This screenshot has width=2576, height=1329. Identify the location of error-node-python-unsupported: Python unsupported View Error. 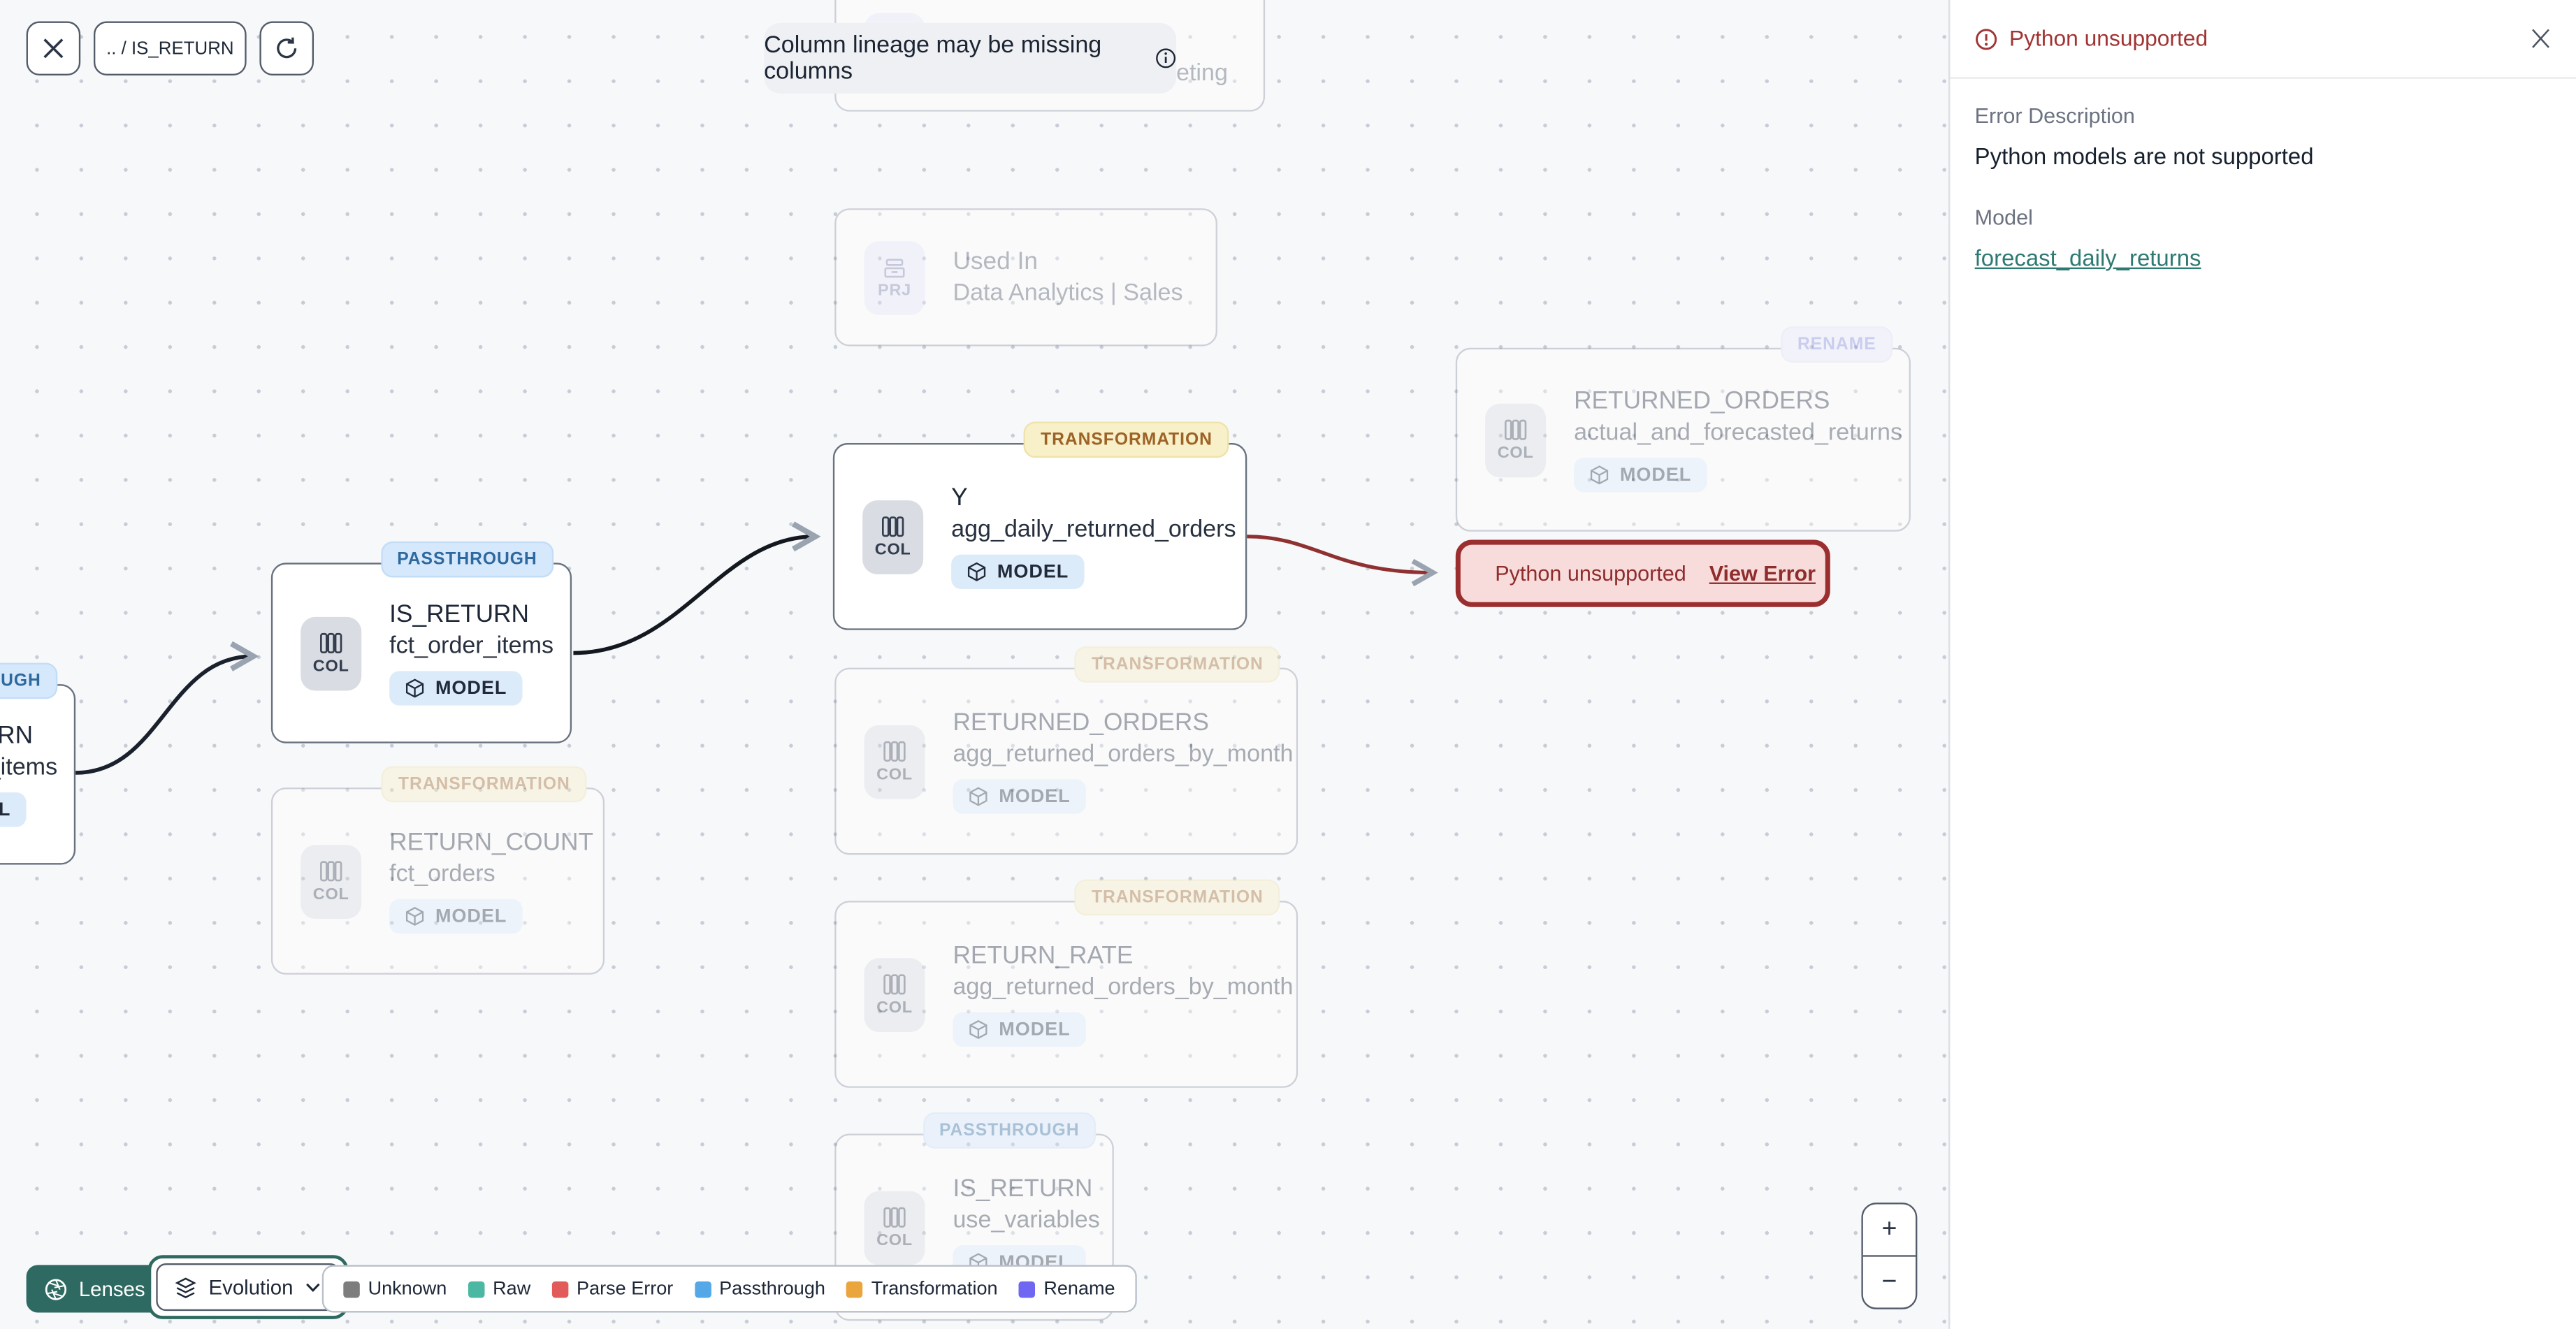
(1642, 573).